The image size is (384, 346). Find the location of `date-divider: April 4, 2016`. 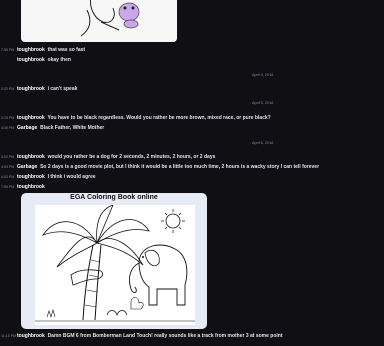

date-divider: April 4, 2016 is located at coordinates (263, 75).